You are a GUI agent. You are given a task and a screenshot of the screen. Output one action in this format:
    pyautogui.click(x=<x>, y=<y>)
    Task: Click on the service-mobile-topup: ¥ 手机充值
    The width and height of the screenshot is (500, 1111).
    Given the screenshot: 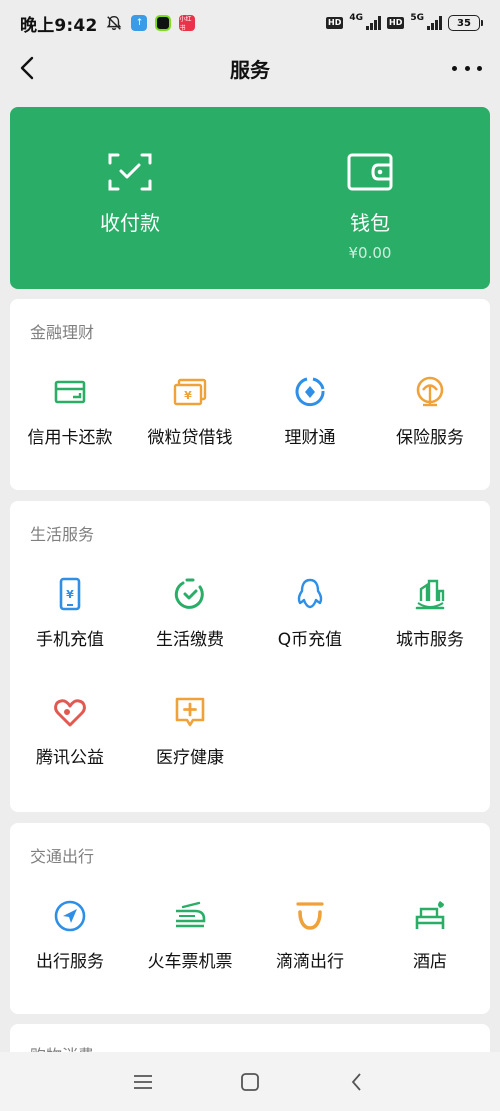 What is the action you would take?
    pyautogui.click(x=70, y=632)
    